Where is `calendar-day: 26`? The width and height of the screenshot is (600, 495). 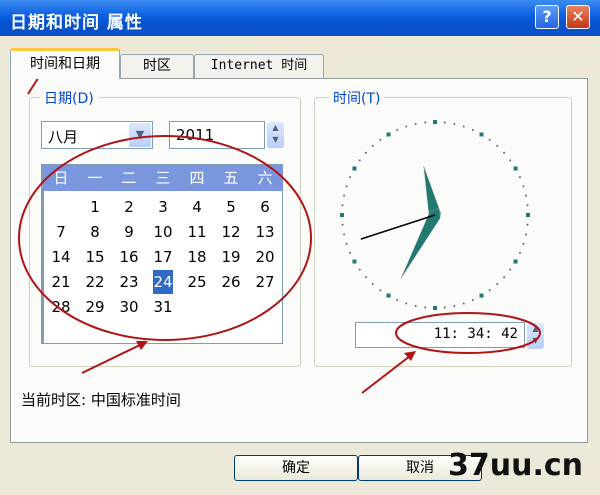 calendar-day: 26 is located at coordinates (231, 282).